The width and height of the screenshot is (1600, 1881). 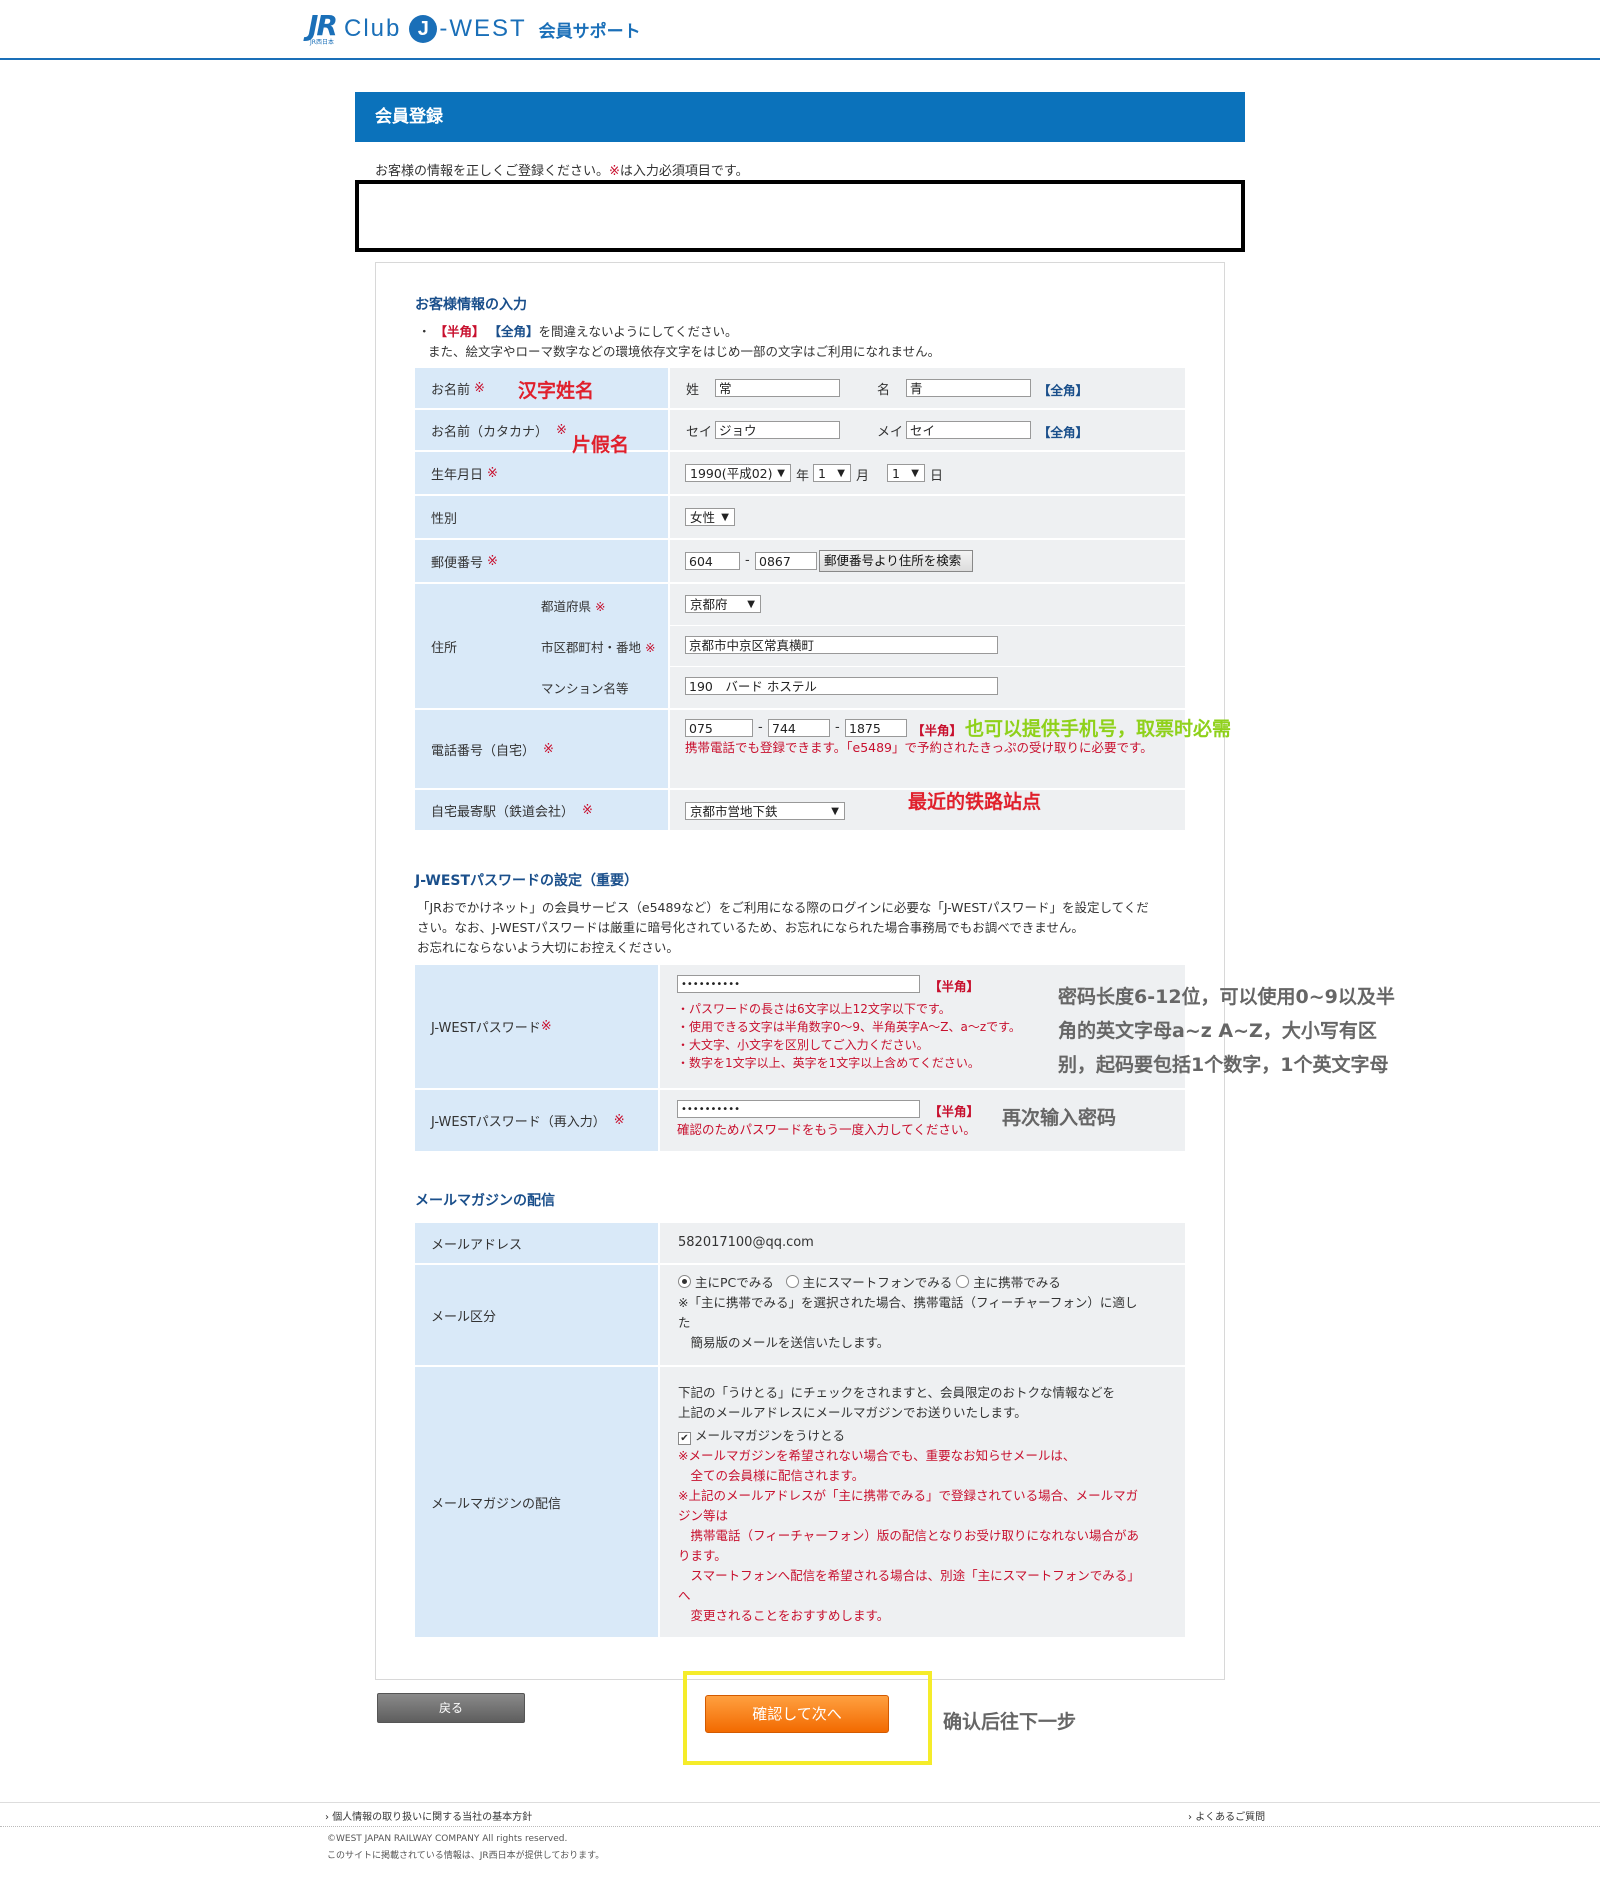 What do you see at coordinates (693, 390) in the screenshot?
I see `sei-label: 姓` at bounding box center [693, 390].